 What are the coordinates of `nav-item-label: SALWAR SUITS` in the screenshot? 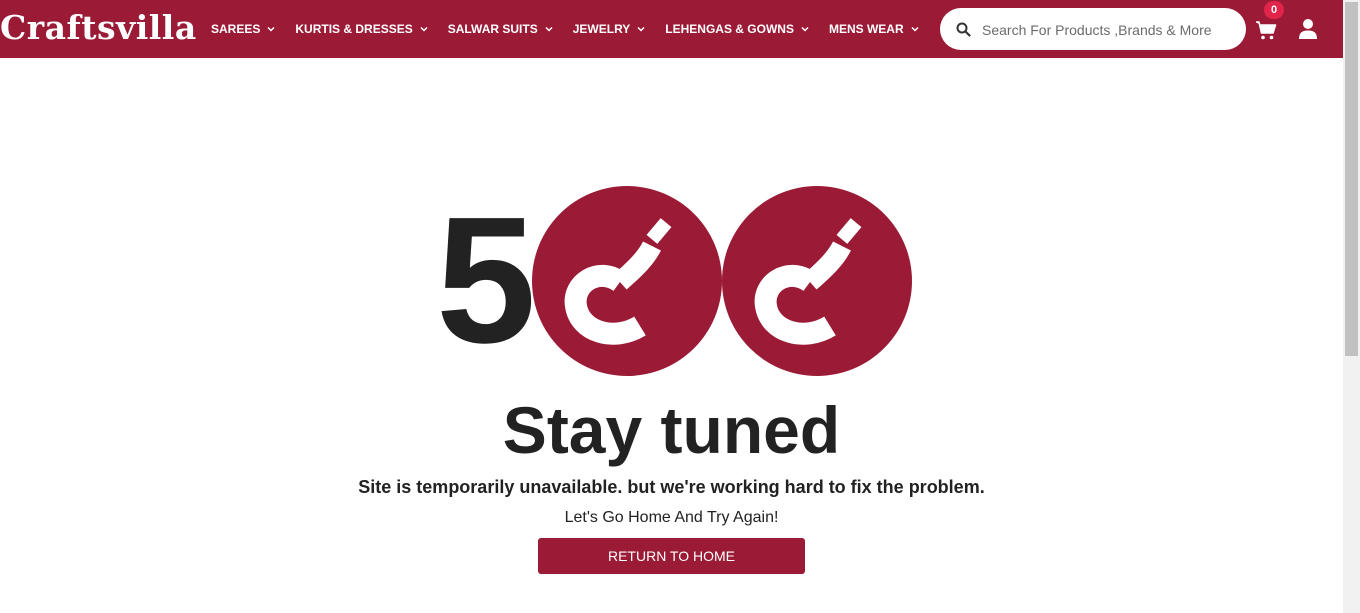 It's located at (492, 29).